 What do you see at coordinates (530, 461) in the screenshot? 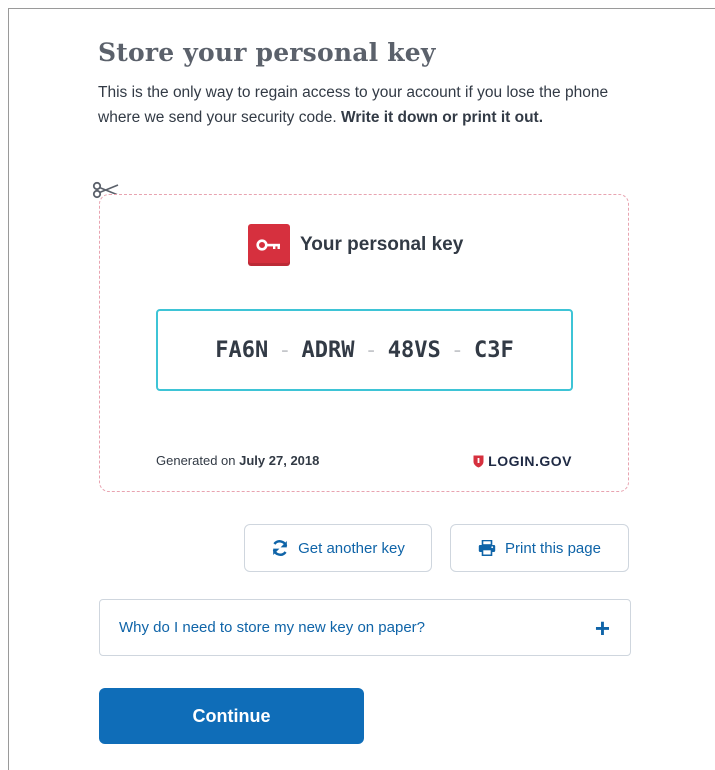
I see `brand-name: LOGIN.GOV` at bounding box center [530, 461].